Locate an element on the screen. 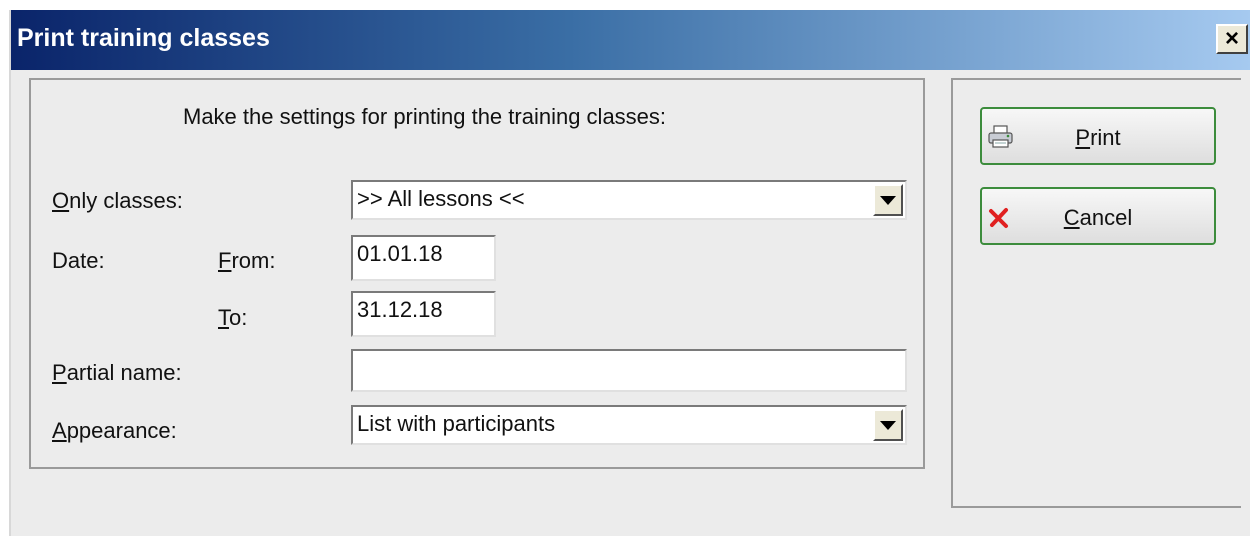 This screenshot has height=536, width=1250. date-from-value: 01.01.18 is located at coordinates (400, 253).